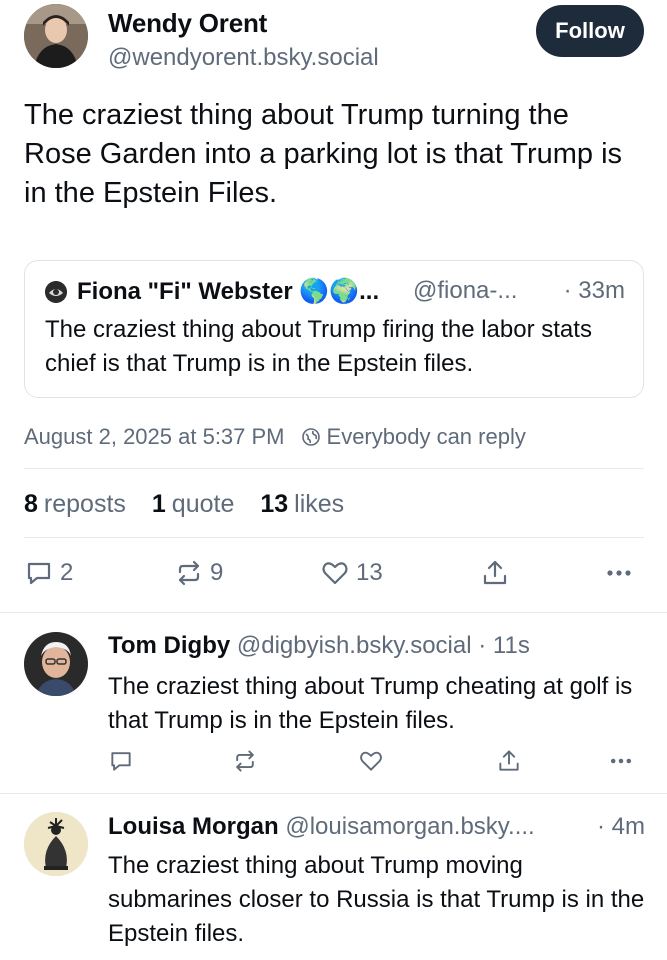 Image resolution: width=667 pixels, height=960 pixels. I want to click on reply-setting-label: Everybody can reply, so click(426, 436).